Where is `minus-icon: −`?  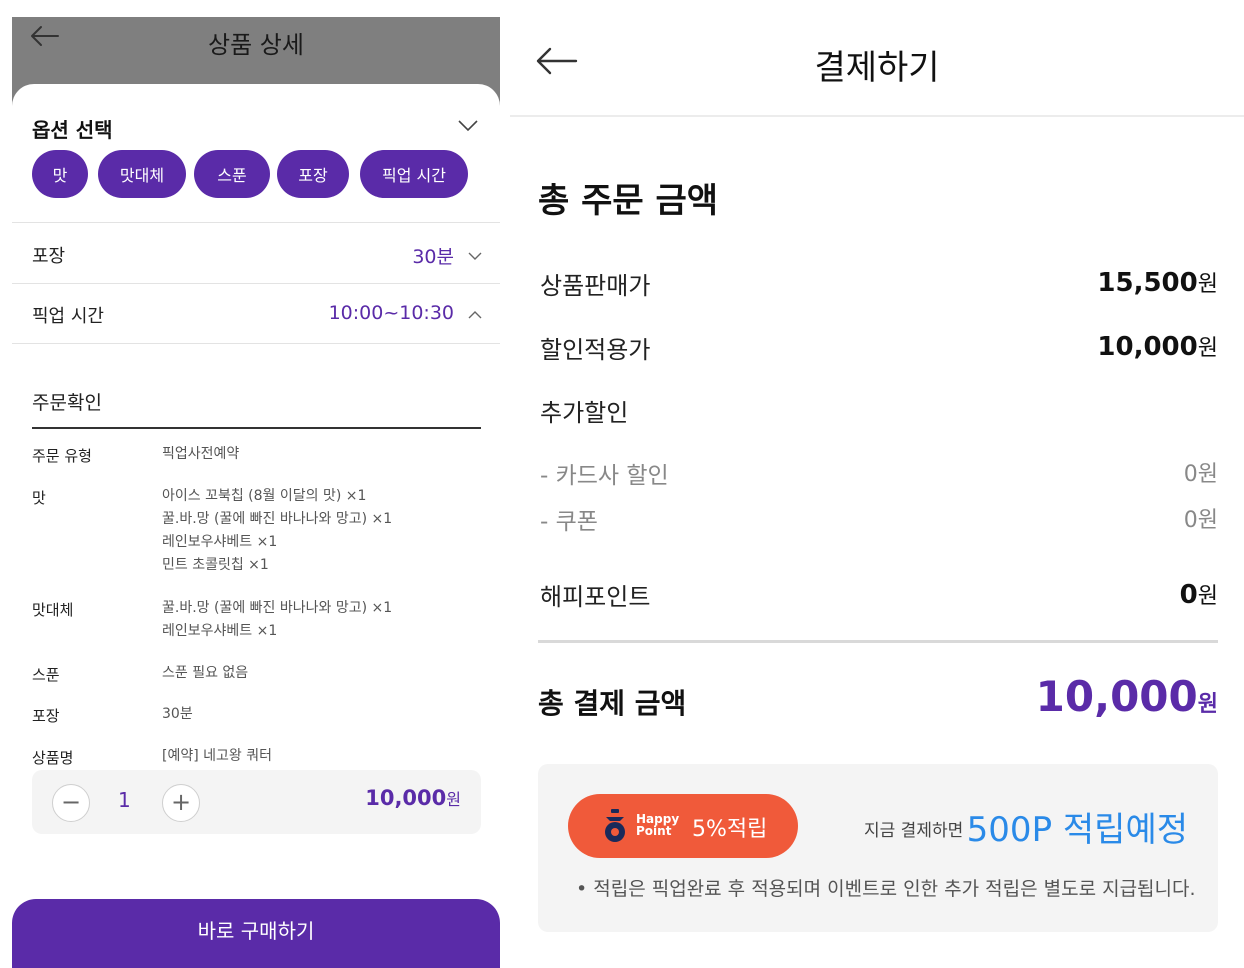 minus-icon: − is located at coordinates (71, 802).